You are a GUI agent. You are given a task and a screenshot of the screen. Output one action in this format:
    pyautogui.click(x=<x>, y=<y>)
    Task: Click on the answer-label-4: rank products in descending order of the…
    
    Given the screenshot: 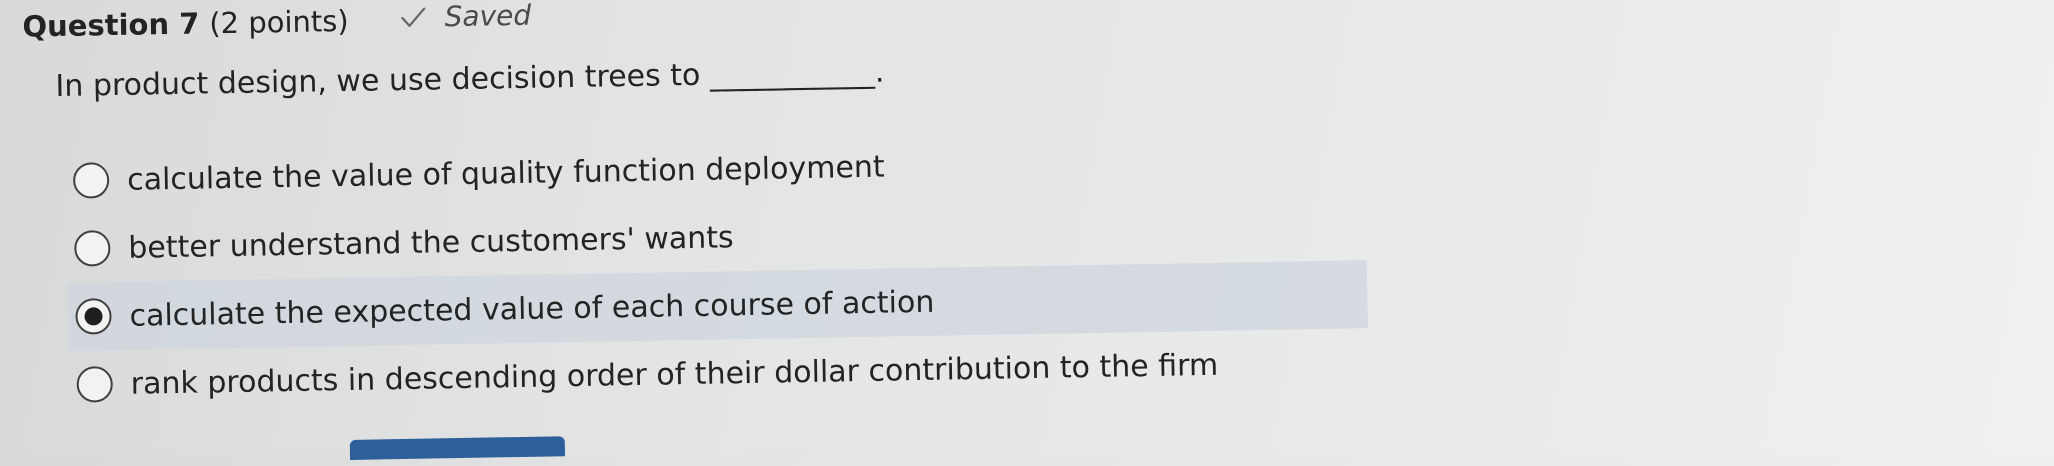 What is the action you would take?
    pyautogui.click(x=674, y=374)
    